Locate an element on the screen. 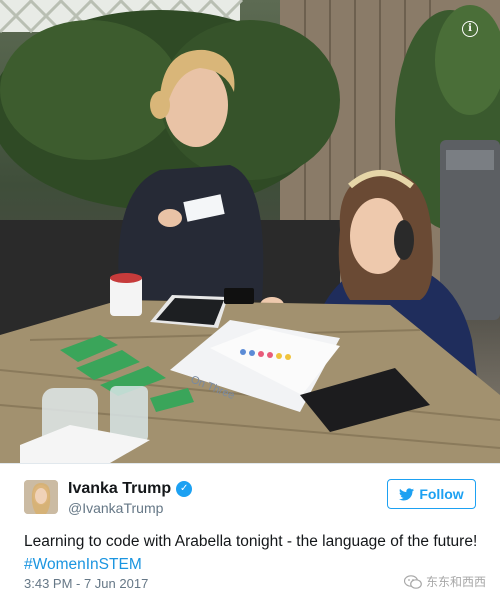  follow-button: Follow is located at coordinates (431, 494).